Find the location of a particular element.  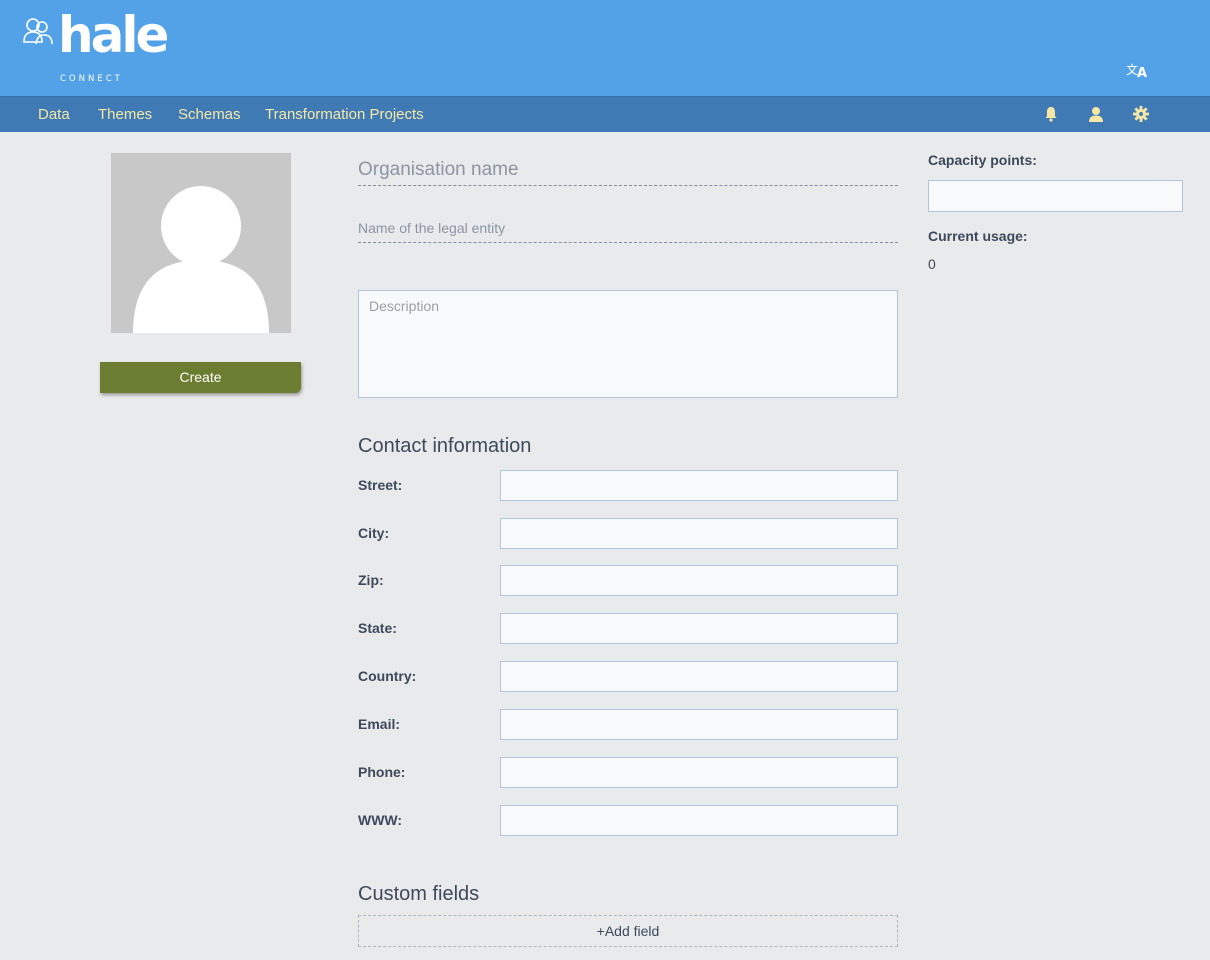

nav-item-transformation-projects: Transformation Projects is located at coordinates (344, 115).